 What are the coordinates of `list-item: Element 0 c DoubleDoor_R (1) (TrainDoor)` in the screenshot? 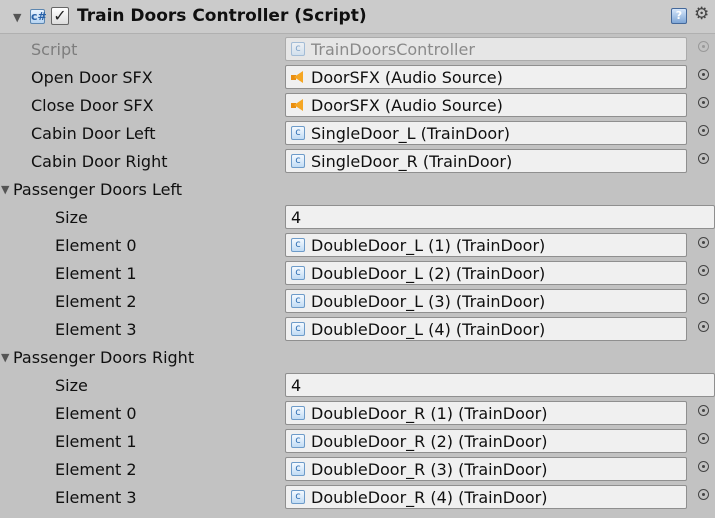 It's located at (357, 413).